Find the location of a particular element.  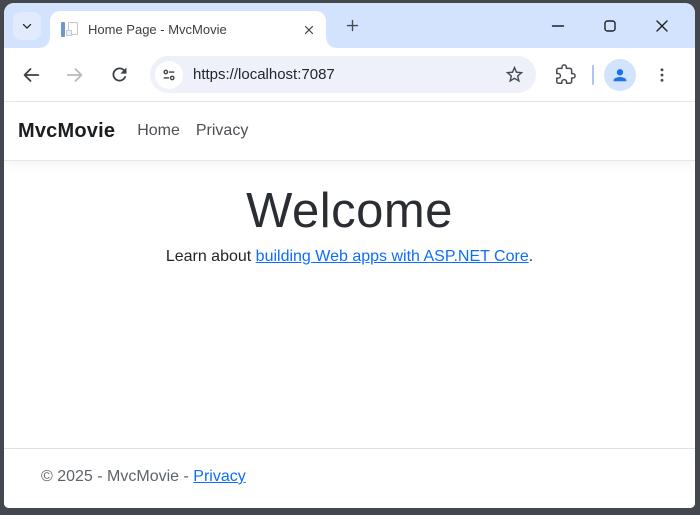

browser-tab-home-page: Home Page - MvcMovie is located at coordinates (188, 29).